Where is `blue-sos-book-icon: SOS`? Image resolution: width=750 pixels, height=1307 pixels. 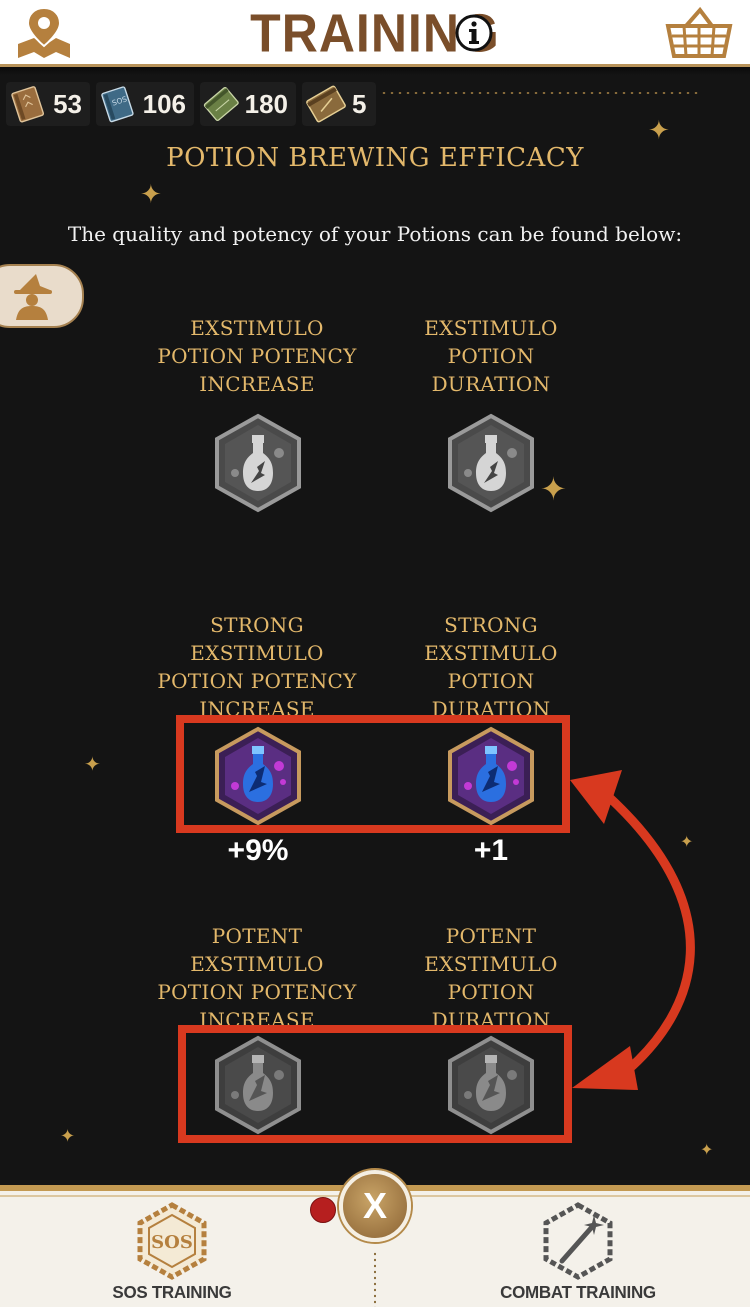 blue-sos-book-icon: SOS is located at coordinates (117, 104).